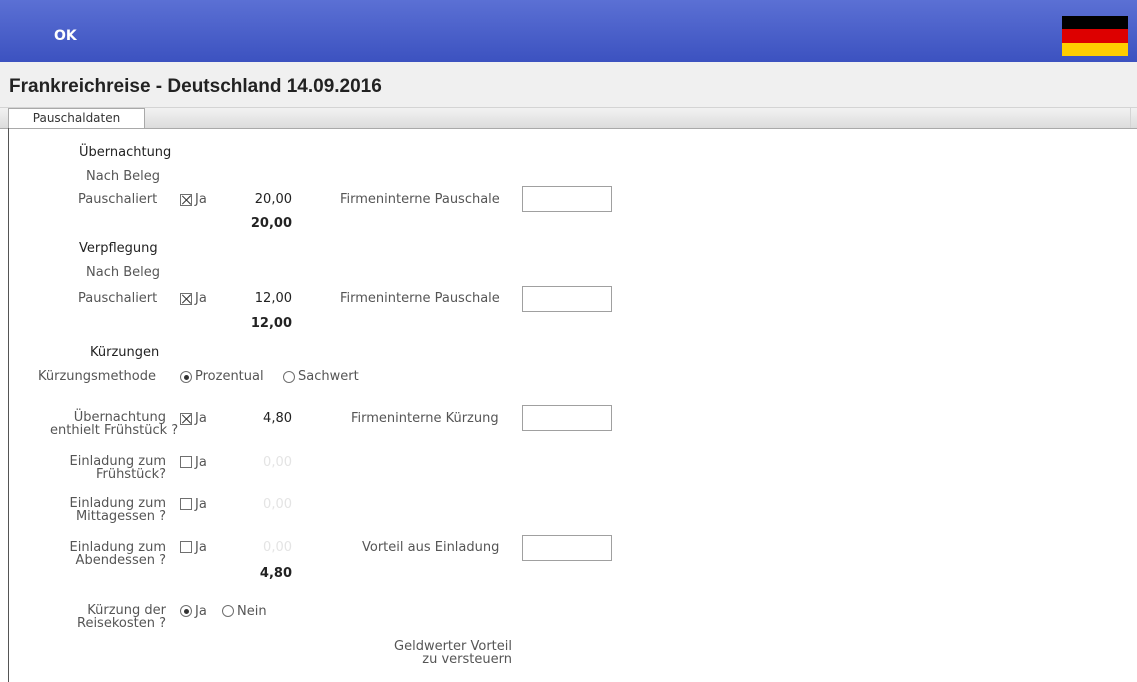  I want to click on label-line: zu versteuern, so click(467, 659).